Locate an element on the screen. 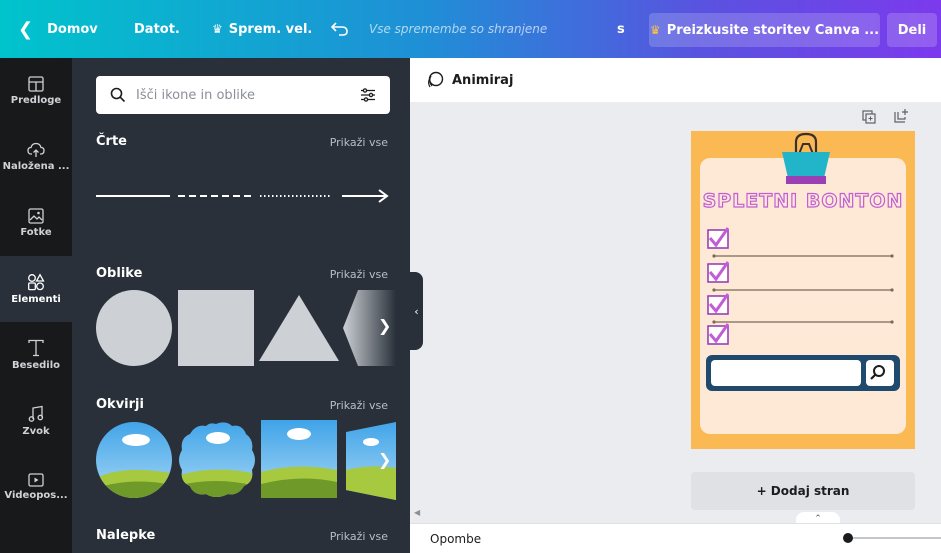 This screenshot has width=941, height=553. file-menu: Datot. is located at coordinates (157, 29).